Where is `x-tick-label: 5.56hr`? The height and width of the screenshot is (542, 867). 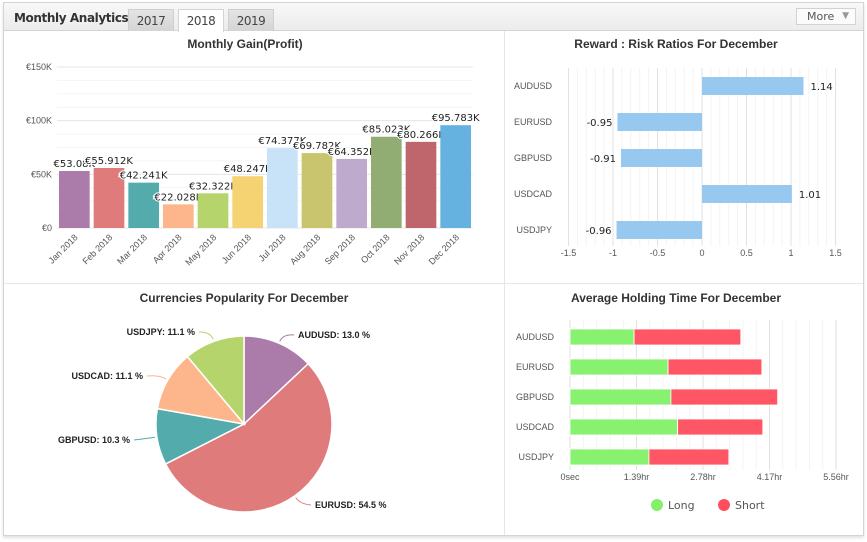
x-tick-label: 5.56hr is located at coordinates (836, 477).